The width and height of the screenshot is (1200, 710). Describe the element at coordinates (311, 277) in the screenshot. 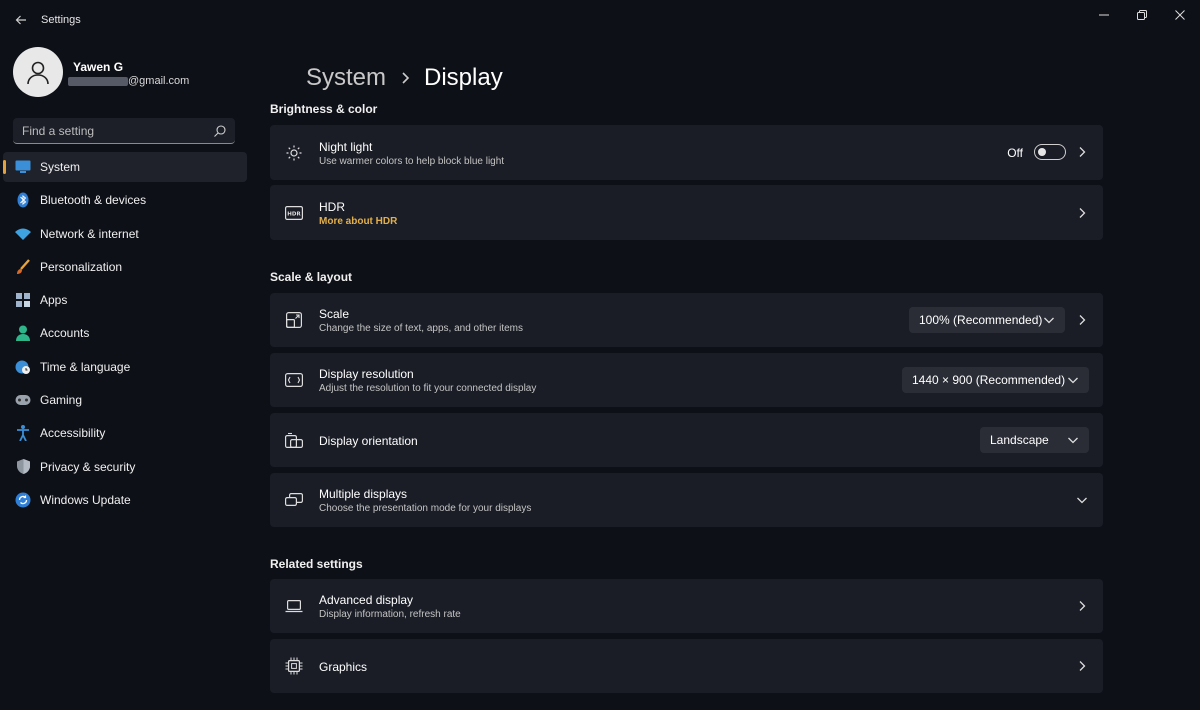

I see `section-title-scale-layout: Scale & layout` at that location.